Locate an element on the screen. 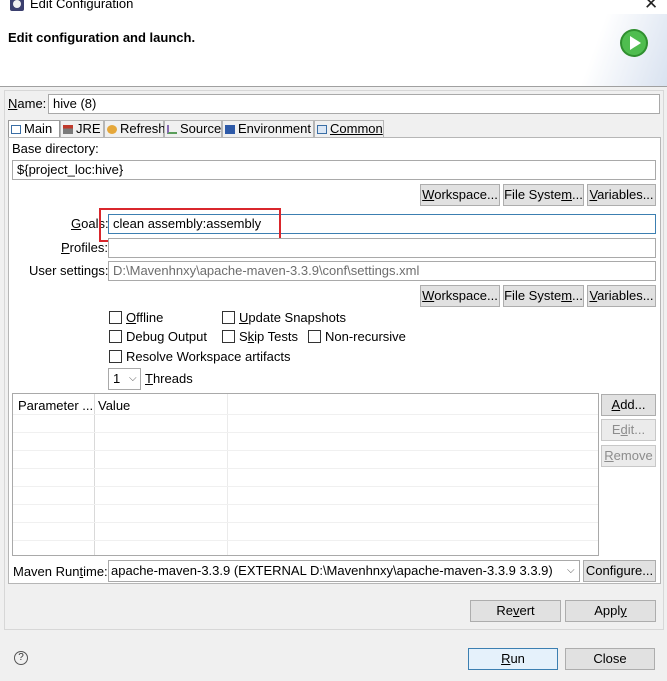  run-launch-icon is located at coordinates (634, 43).